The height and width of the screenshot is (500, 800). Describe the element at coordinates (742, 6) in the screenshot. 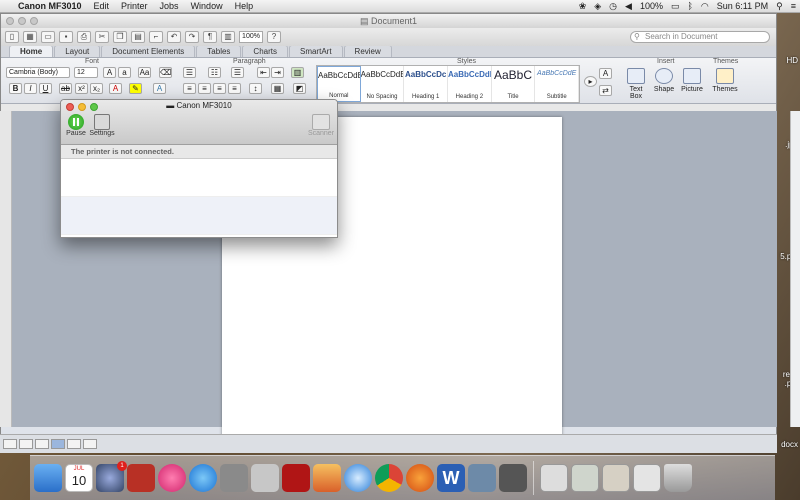

I see `clock: Sun 6:11 PM` at that location.